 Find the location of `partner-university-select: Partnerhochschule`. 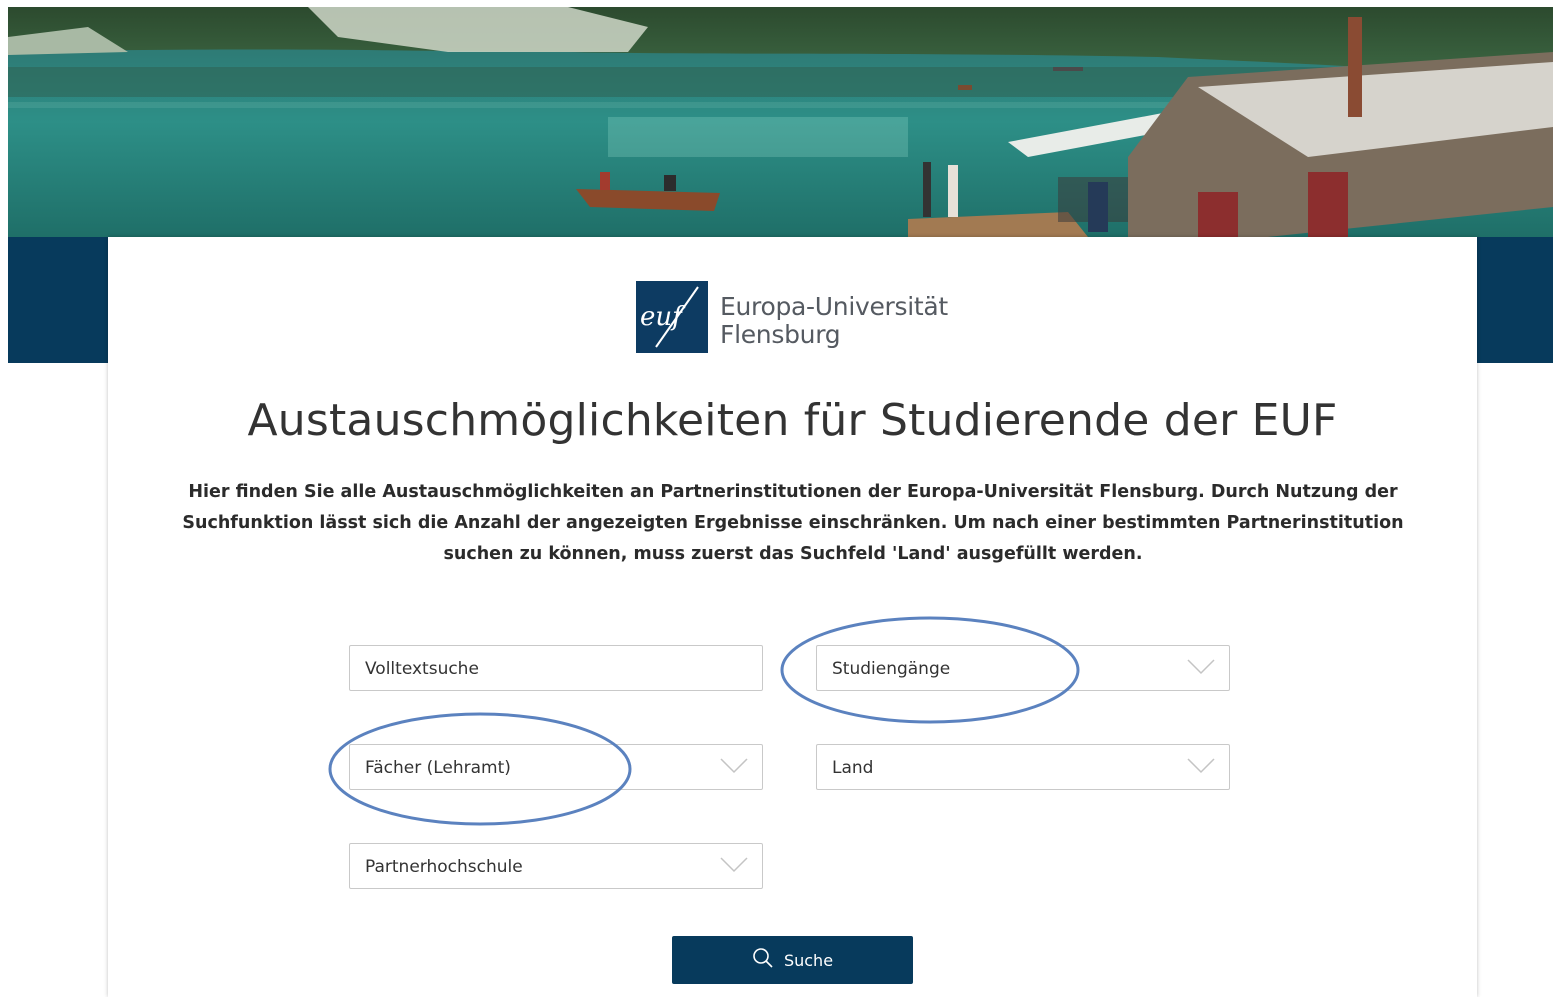

partner-university-select: Partnerhochschule is located at coordinates (556, 866).